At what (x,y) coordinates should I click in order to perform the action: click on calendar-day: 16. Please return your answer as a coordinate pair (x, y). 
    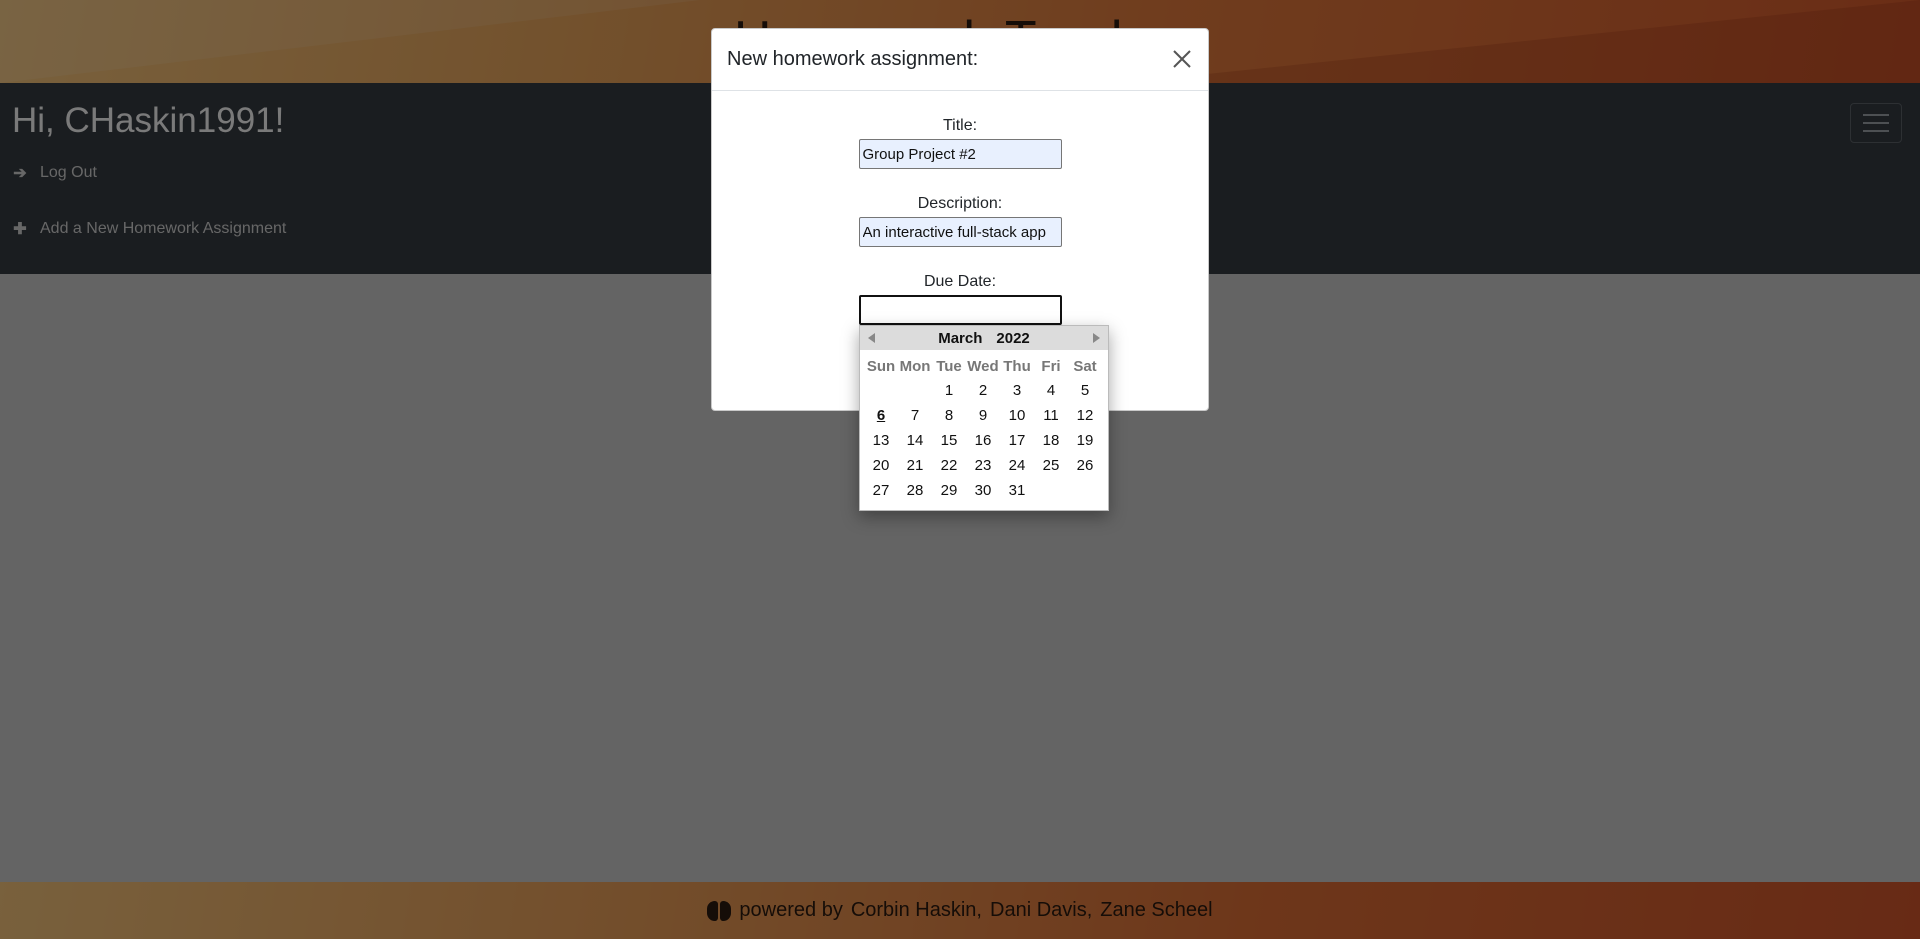
    Looking at the image, I should click on (983, 440).